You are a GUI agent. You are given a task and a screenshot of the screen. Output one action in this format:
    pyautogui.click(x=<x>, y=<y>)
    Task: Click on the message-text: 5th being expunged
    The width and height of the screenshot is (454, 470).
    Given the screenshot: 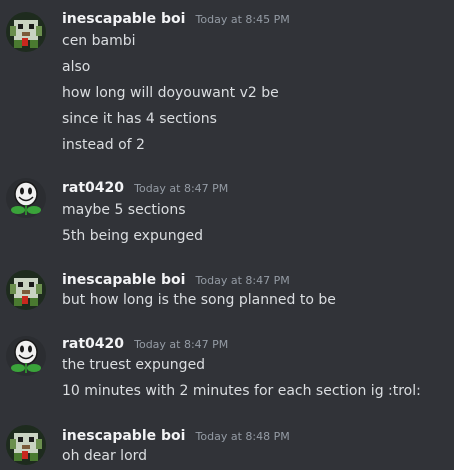 What is the action you would take?
    pyautogui.click(x=132, y=236)
    